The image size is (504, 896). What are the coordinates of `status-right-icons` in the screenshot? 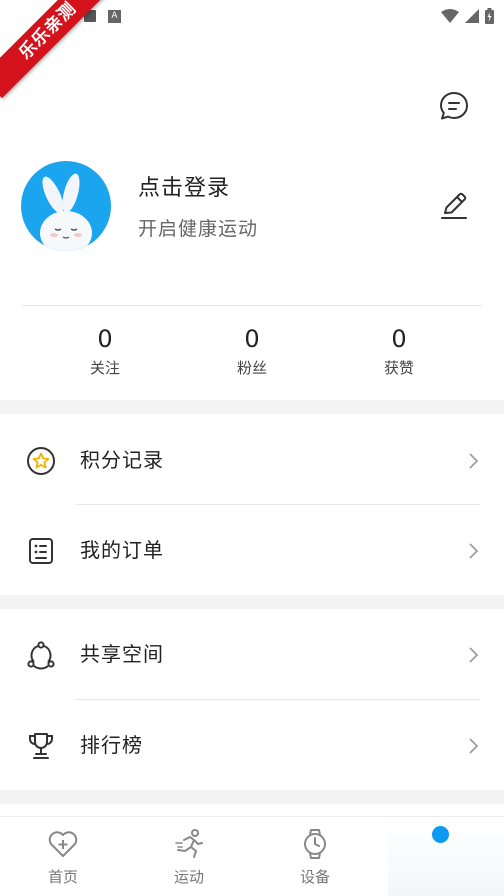 It's located at (467, 16).